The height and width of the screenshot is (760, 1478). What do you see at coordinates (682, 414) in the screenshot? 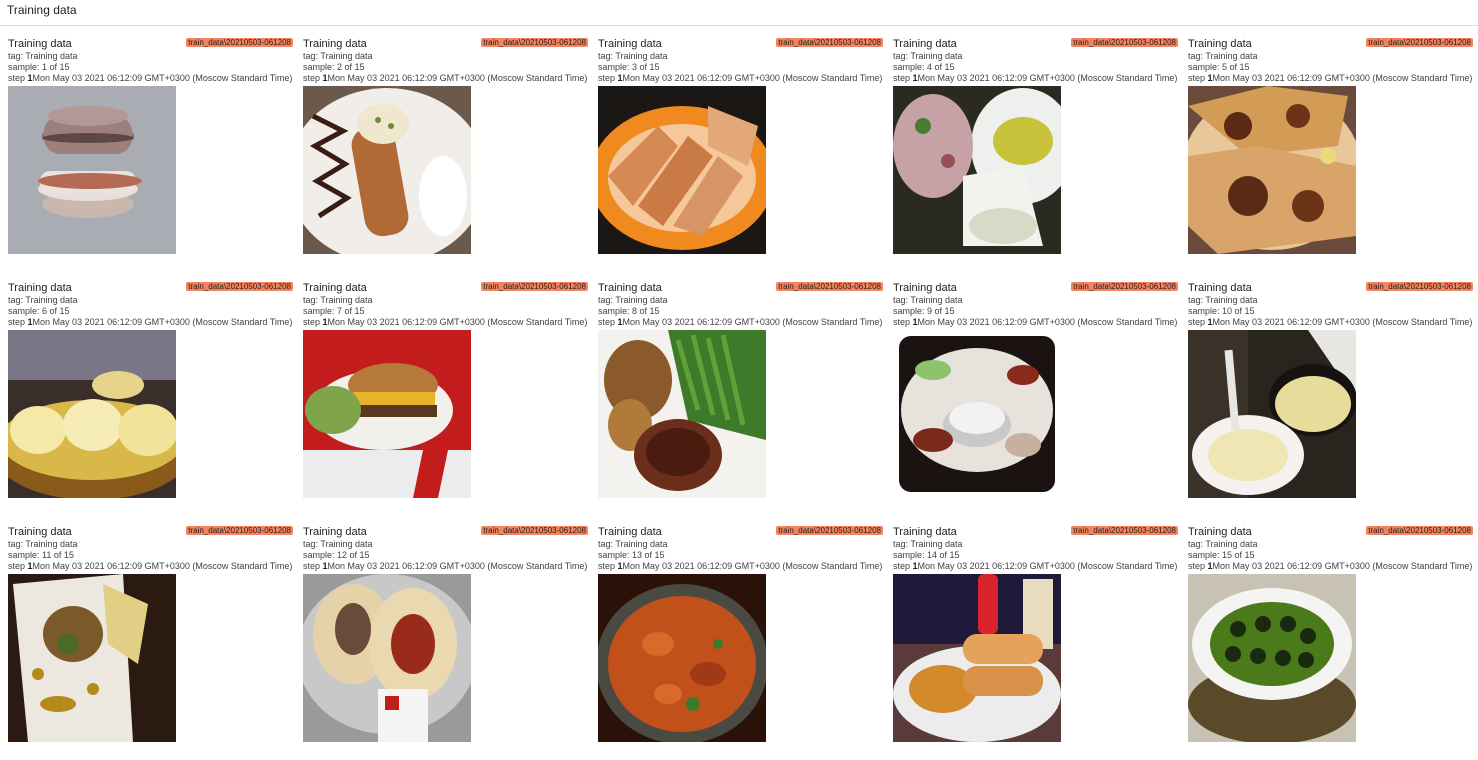
I see `steak-icon` at bounding box center [682, 414].